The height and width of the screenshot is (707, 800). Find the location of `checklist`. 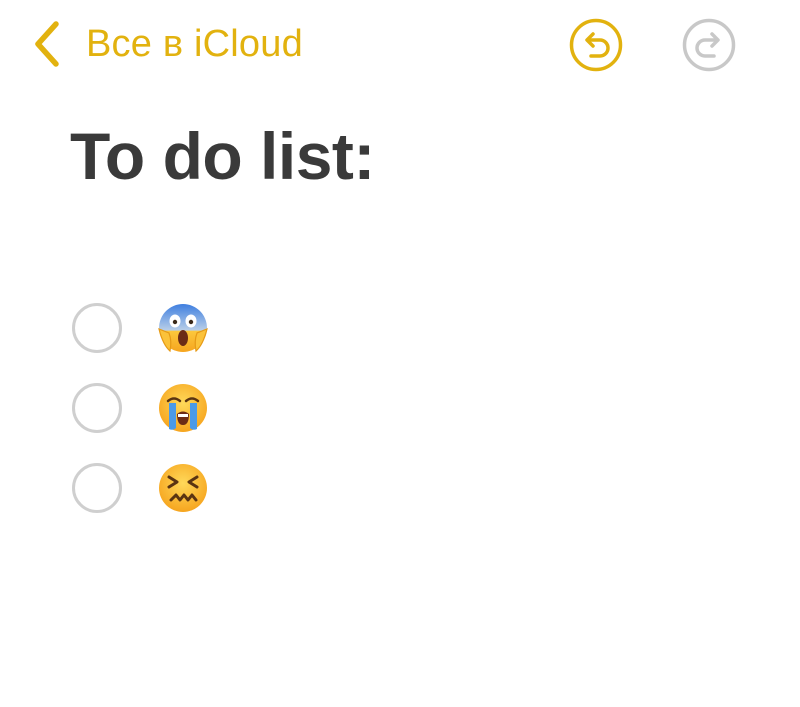

checklist is located at coordinates (141, 408).